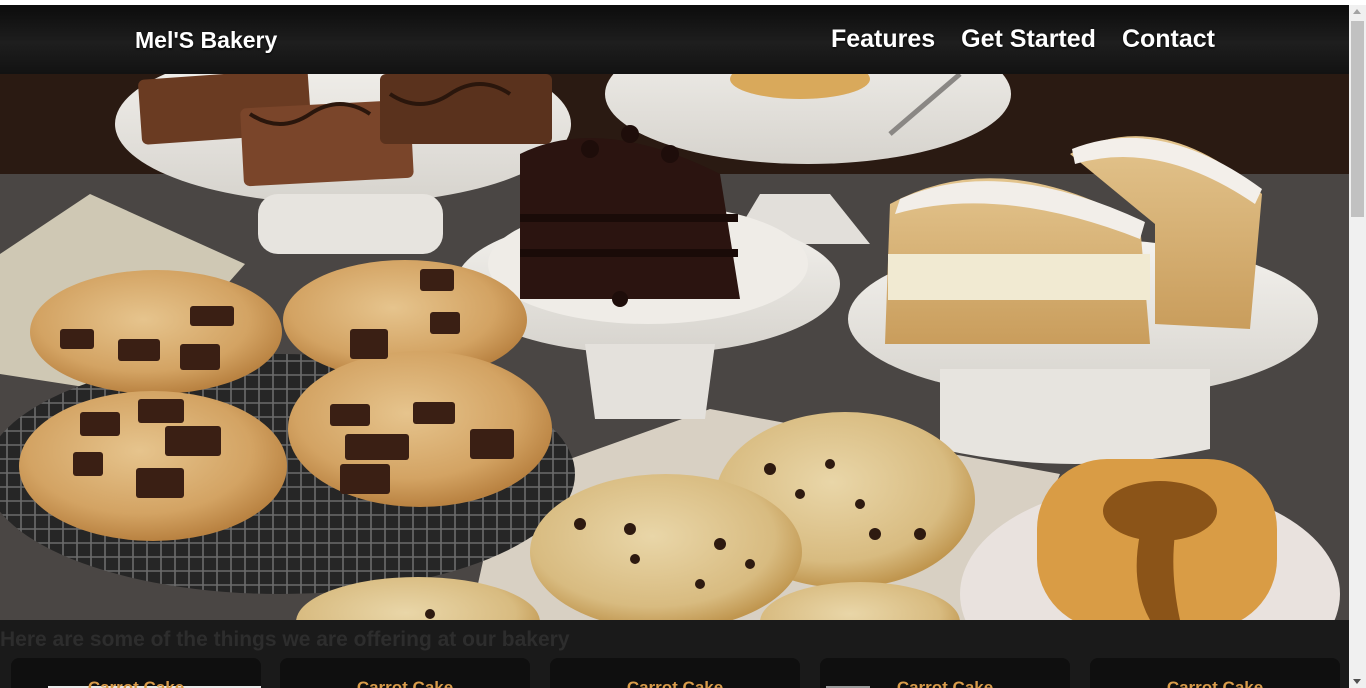 The height and width of the screenshot is (688, 1366). I want to click on nav-links: Features Get Started Contact, so click(1023, 39).